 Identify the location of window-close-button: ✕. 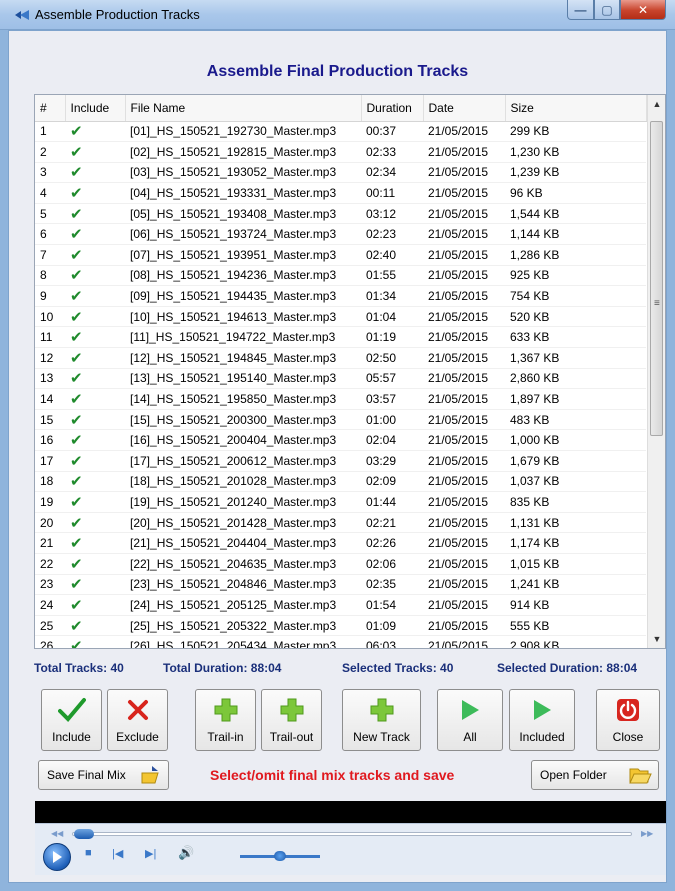
(643, 10).